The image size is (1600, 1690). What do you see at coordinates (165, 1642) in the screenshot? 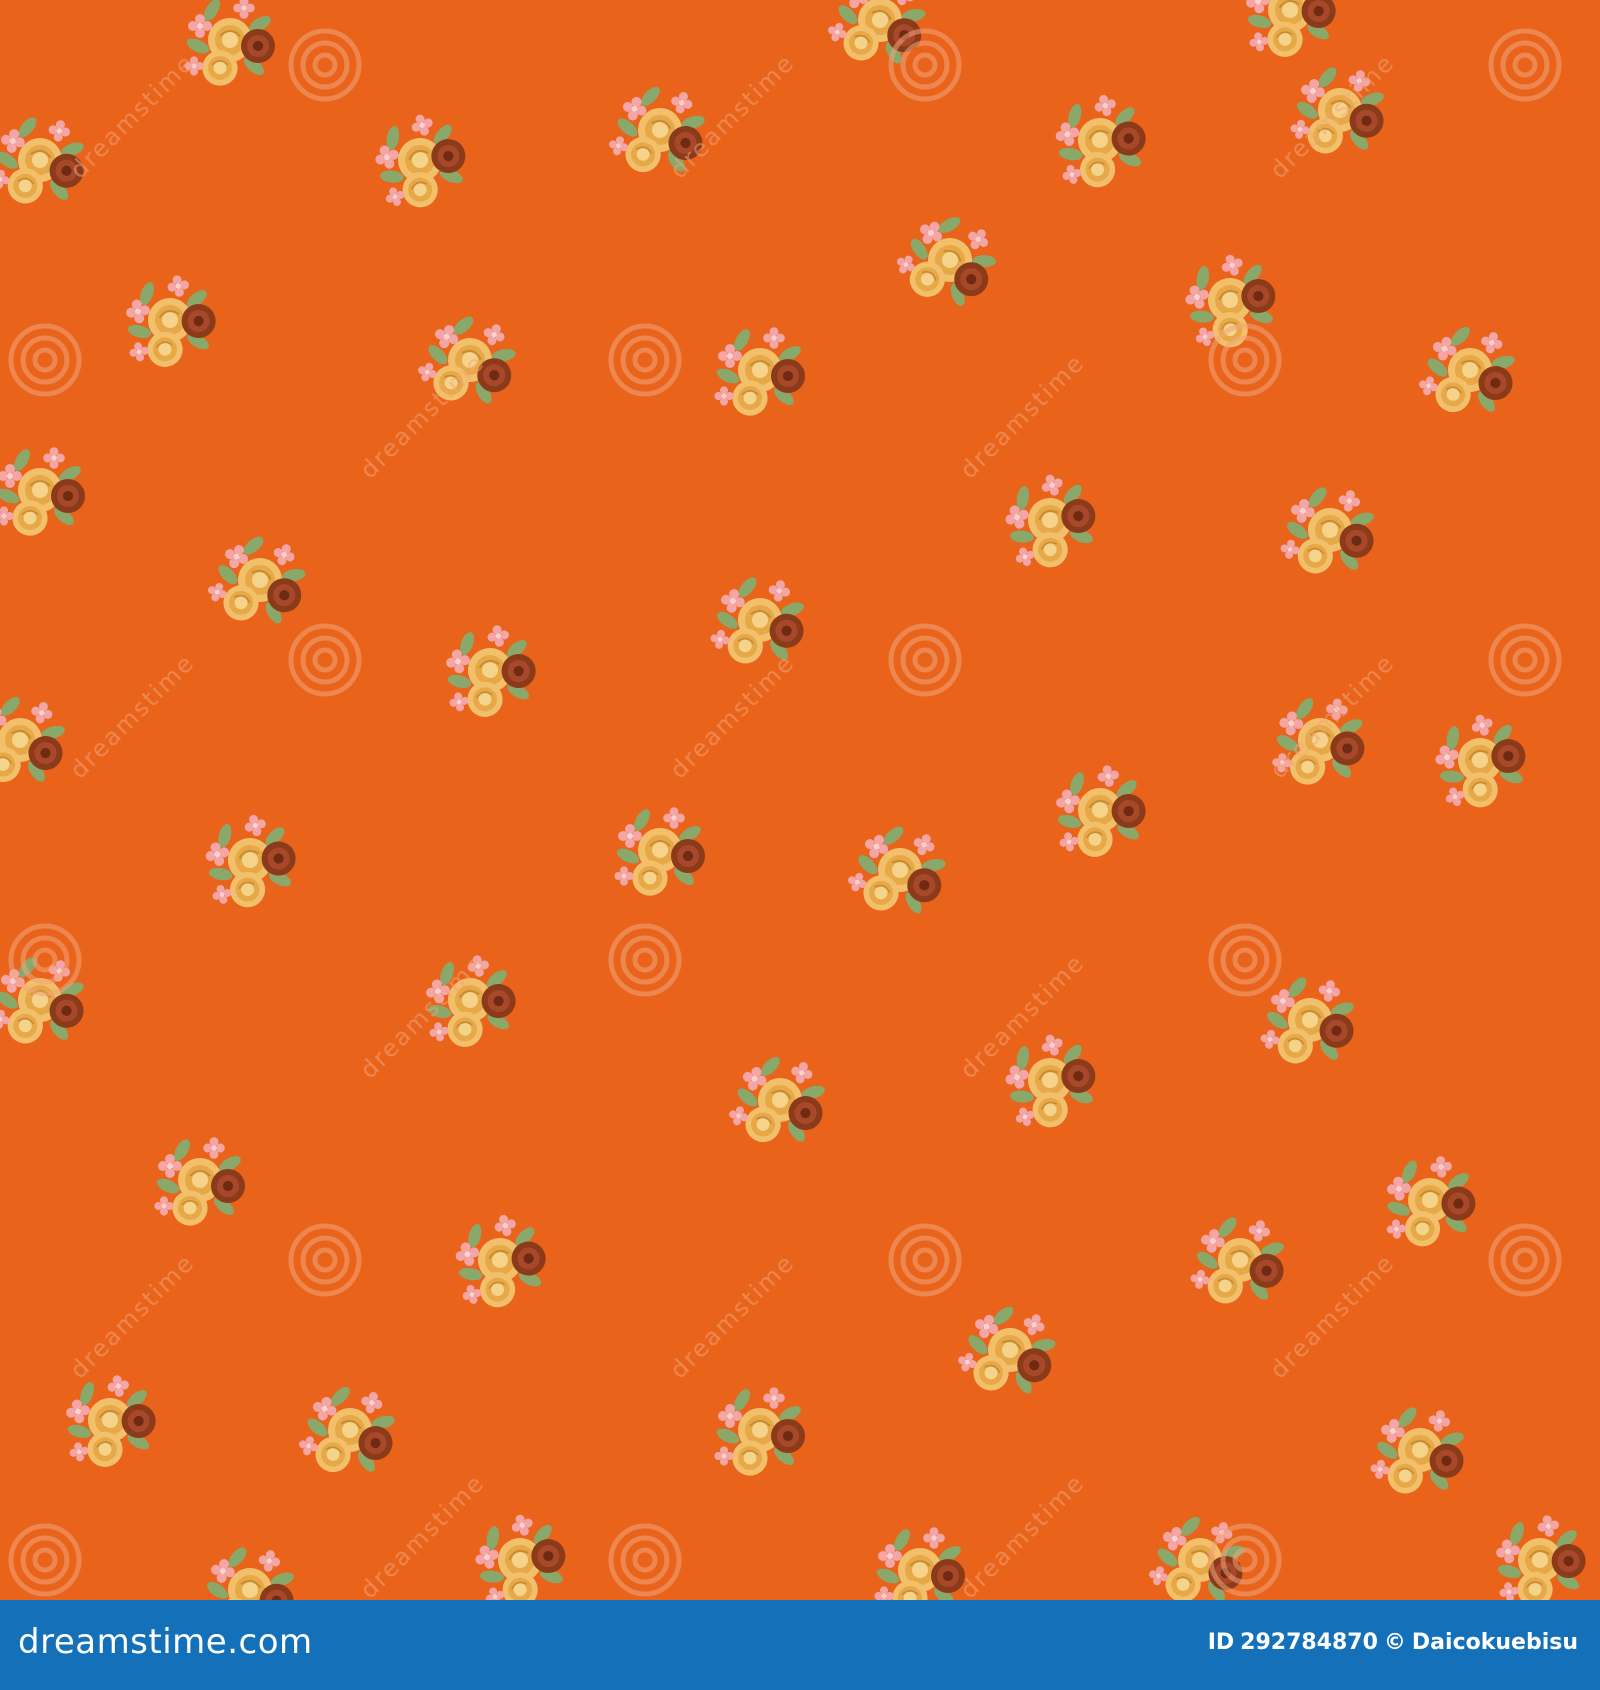
I see `site-name: dreamstime.com` at bounding box center [165, 1642].